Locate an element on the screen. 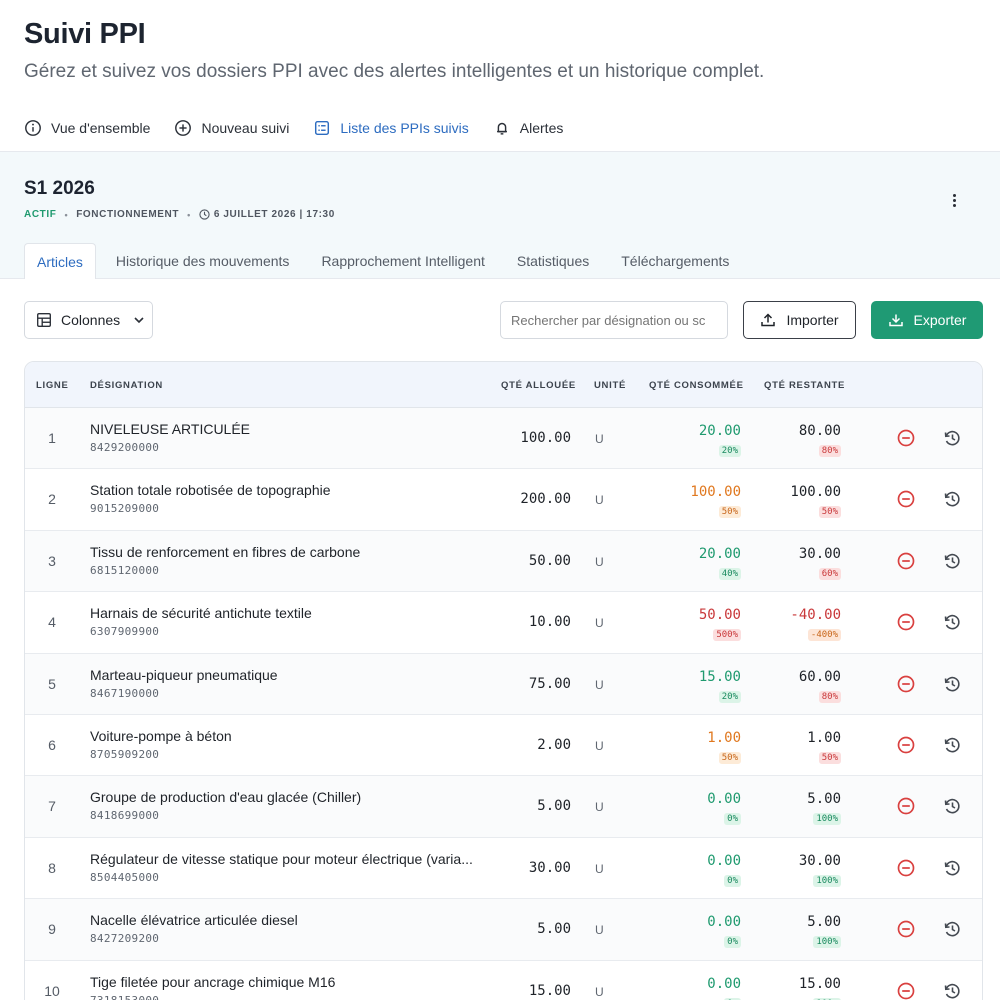 The image size is (1000, 1000). remaining-pct-badge: 50% is located at coordinates (829, 757).